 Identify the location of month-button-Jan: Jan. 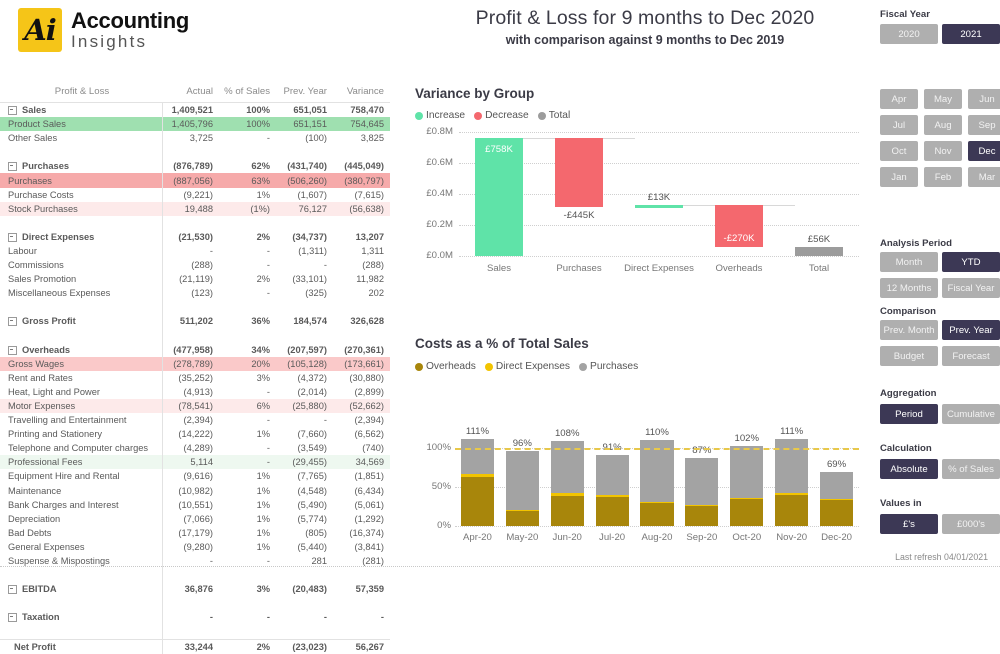
(899, 177).